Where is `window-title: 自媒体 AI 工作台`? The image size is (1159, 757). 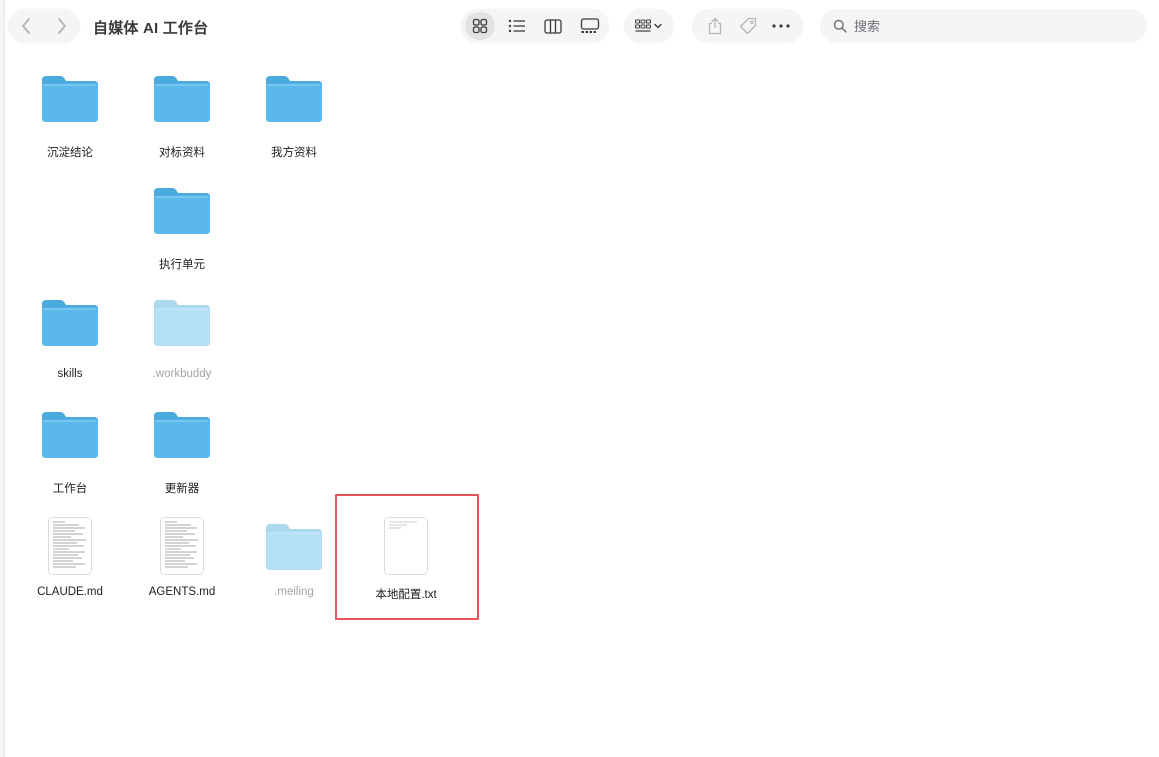
window-title: 自媒体 AI 工作台 is located at coordinates (151, 28).